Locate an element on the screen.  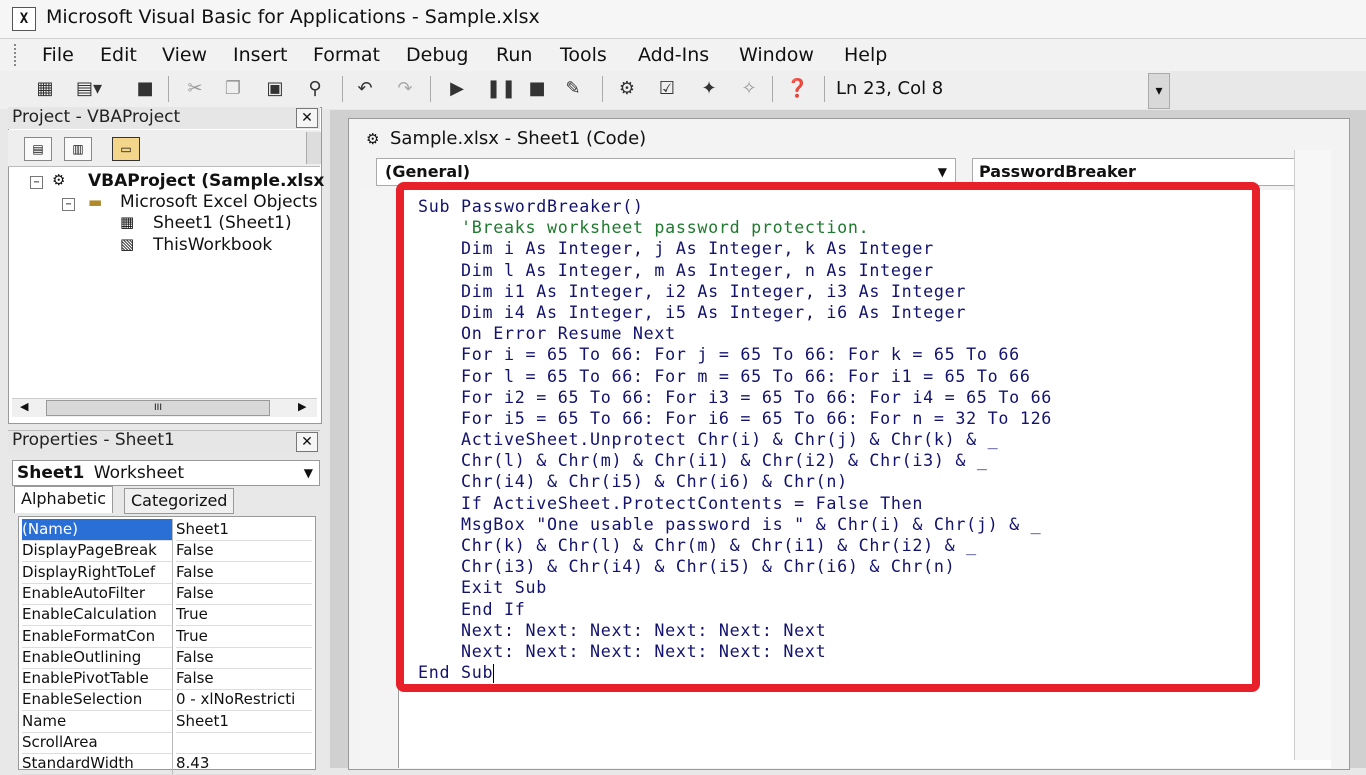
tab-categorized: Categorized is located at coordinates (179, 501).